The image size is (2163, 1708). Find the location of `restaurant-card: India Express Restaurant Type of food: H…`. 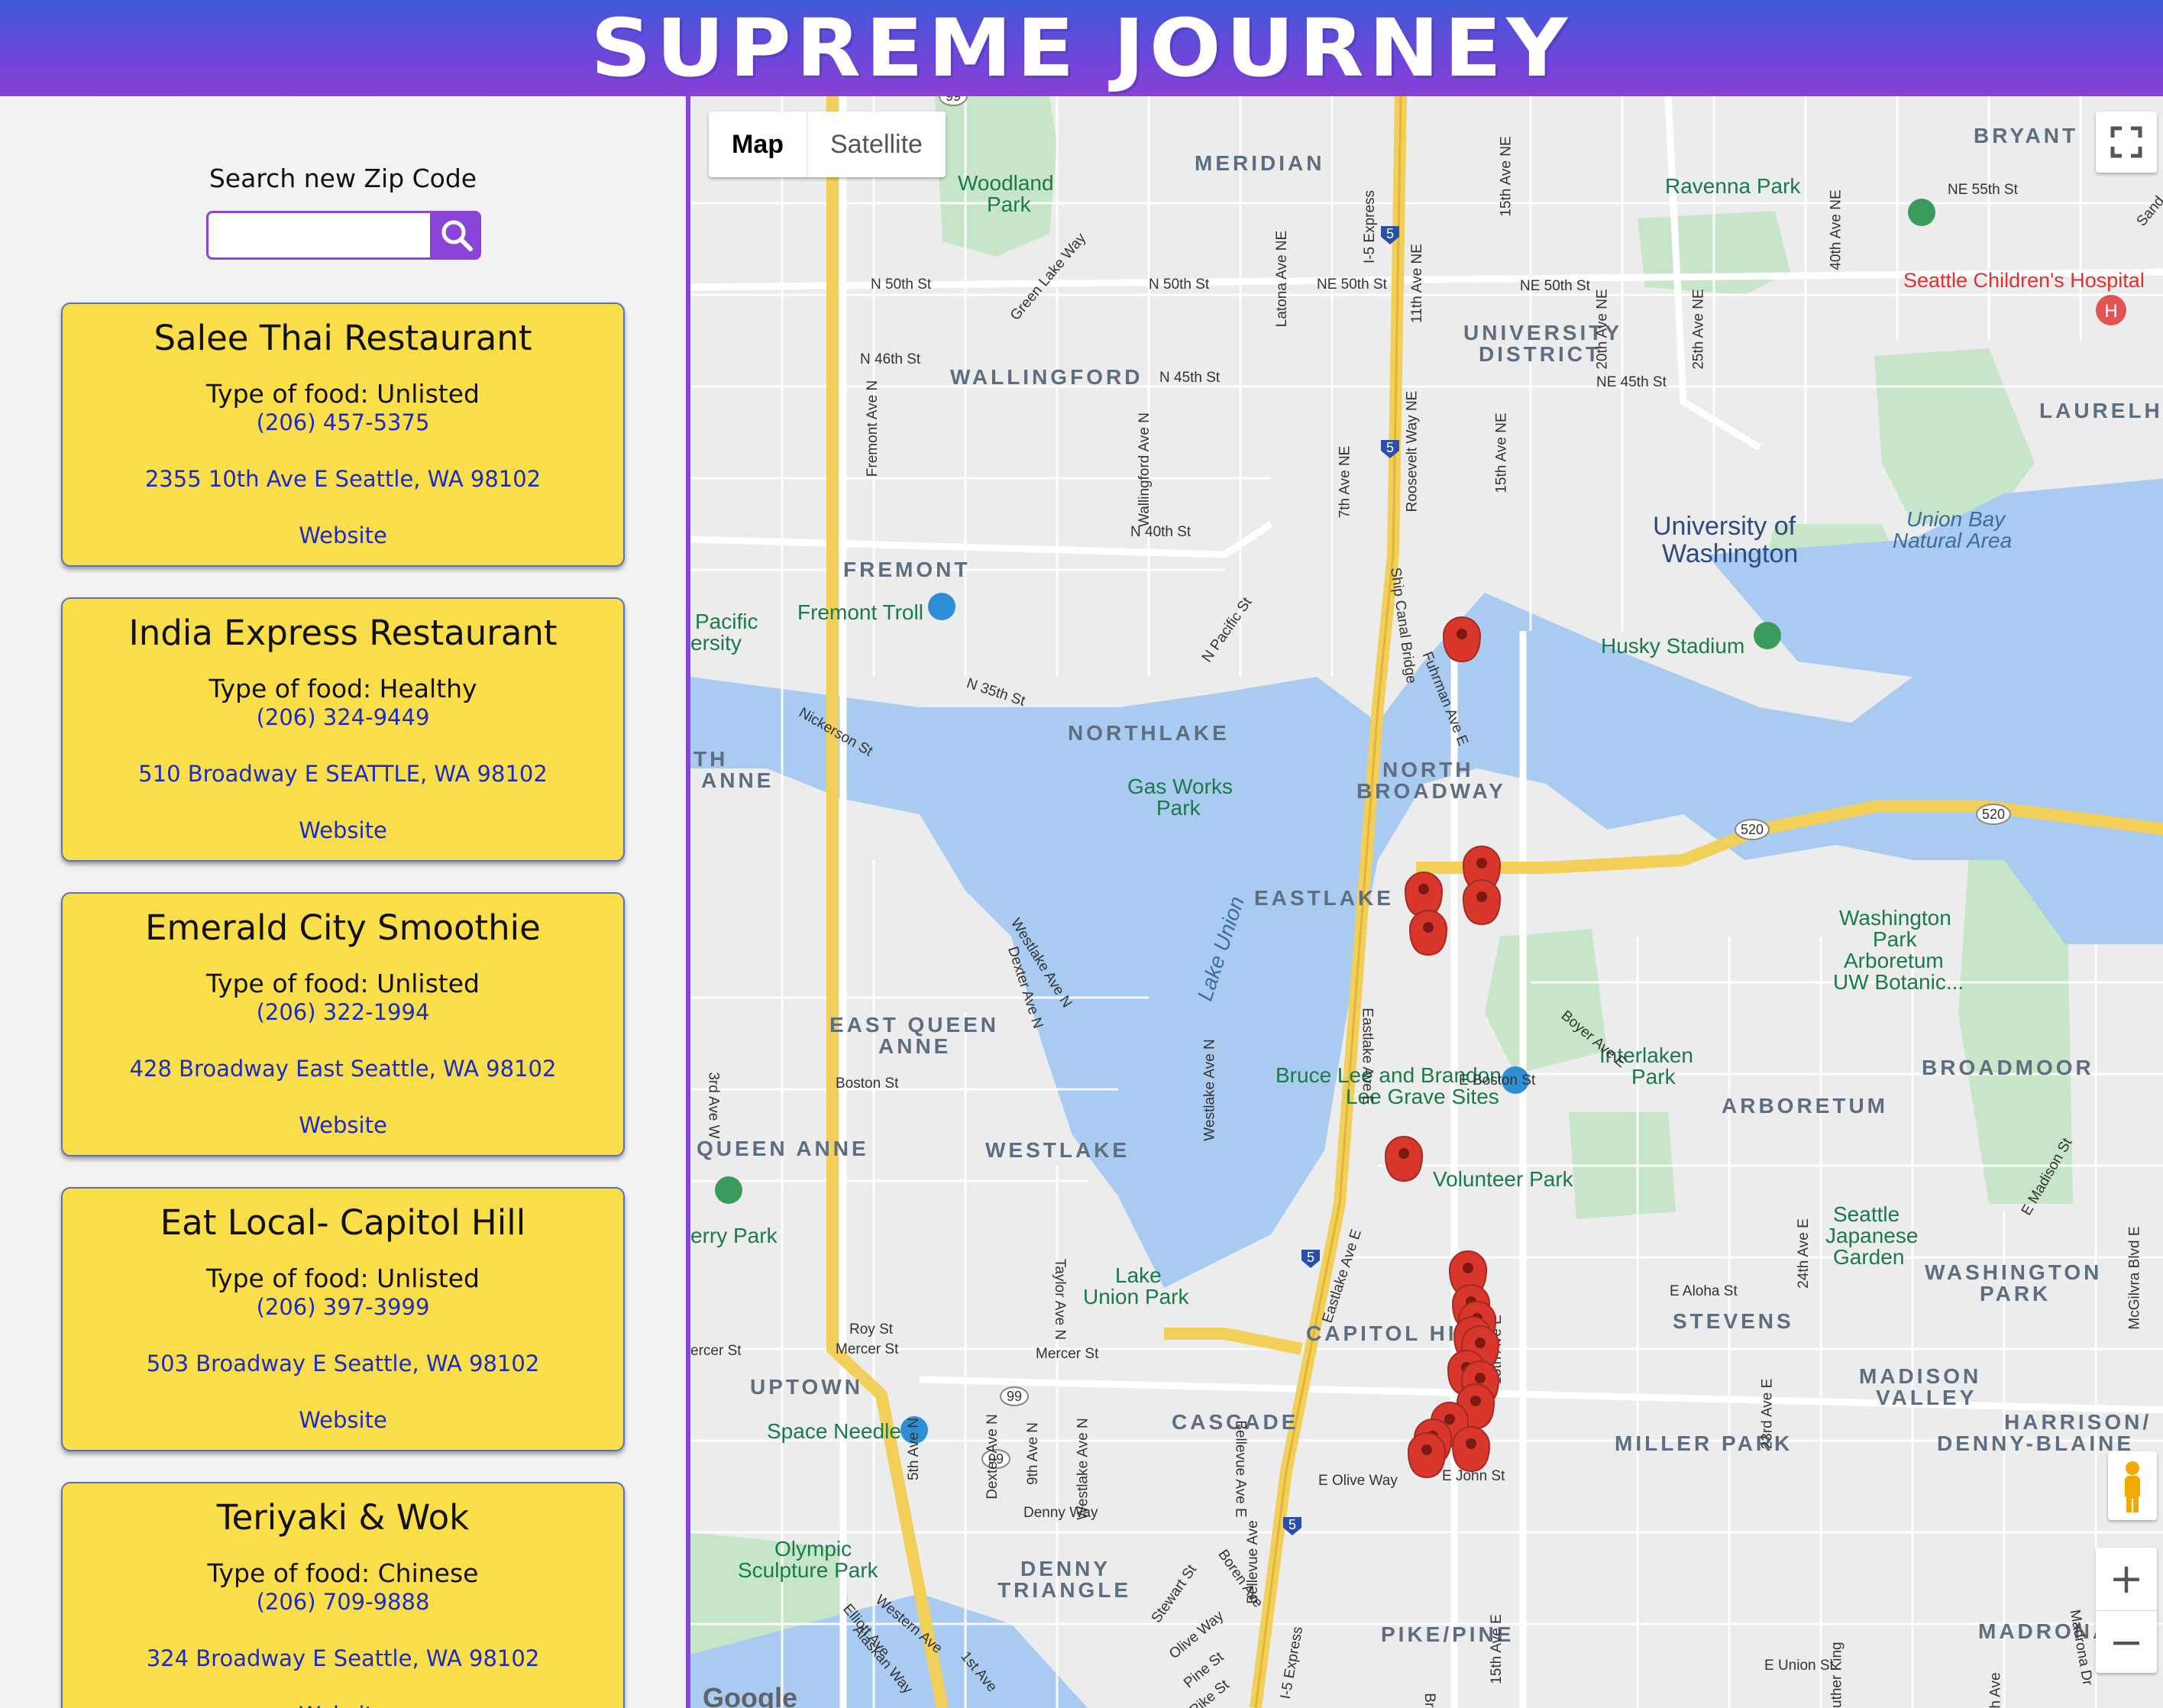

restaurant-card: India Express Restaurant Type of food: H… is located at coordinates (343, 729).